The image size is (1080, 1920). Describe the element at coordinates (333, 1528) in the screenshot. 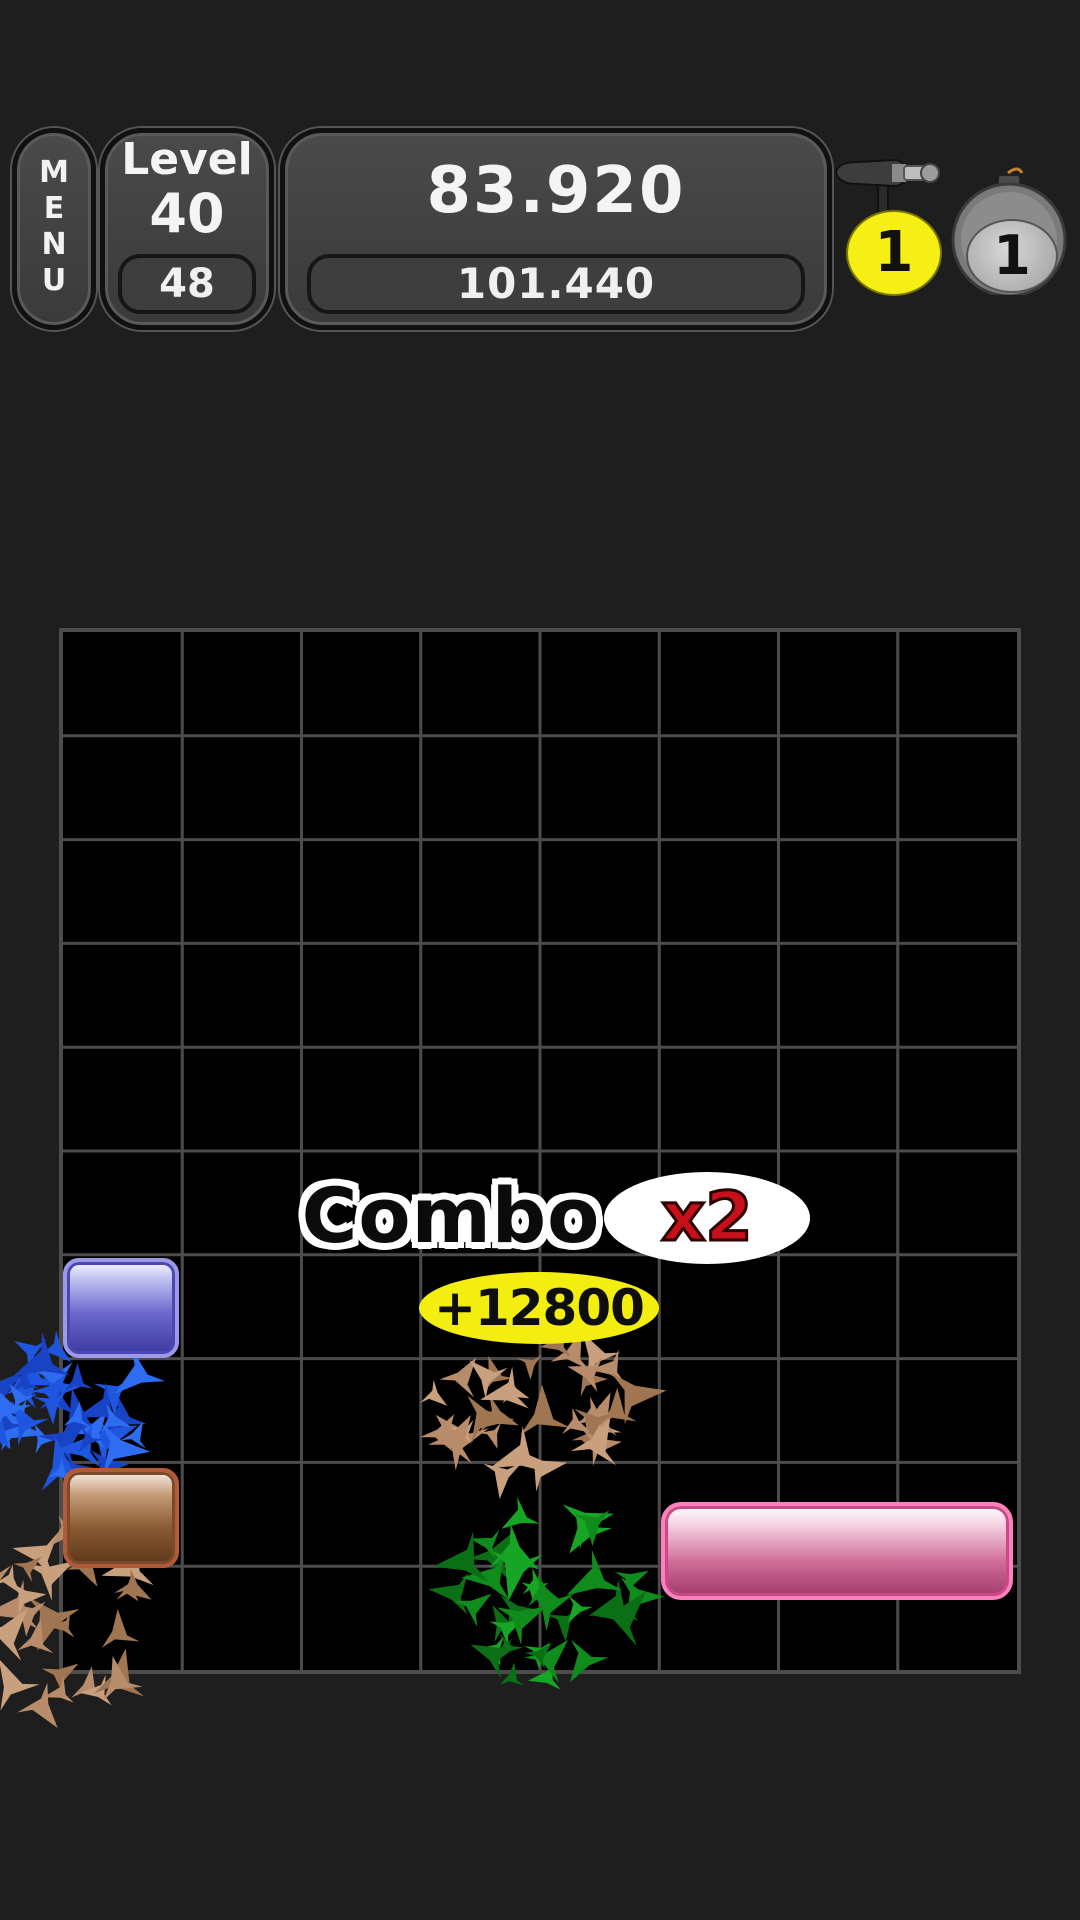

I see `particle-effects` at that location.